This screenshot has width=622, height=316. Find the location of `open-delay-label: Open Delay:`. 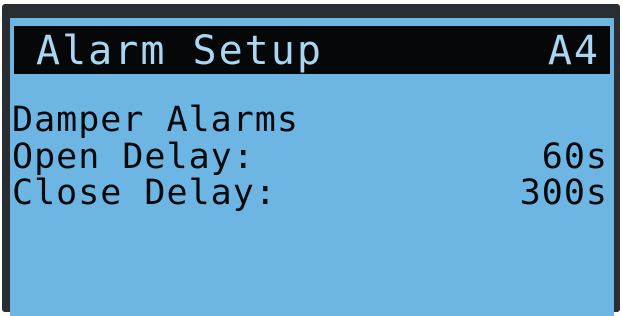

open-delay-label: Open Delay: is located at coordinates (133, 157).